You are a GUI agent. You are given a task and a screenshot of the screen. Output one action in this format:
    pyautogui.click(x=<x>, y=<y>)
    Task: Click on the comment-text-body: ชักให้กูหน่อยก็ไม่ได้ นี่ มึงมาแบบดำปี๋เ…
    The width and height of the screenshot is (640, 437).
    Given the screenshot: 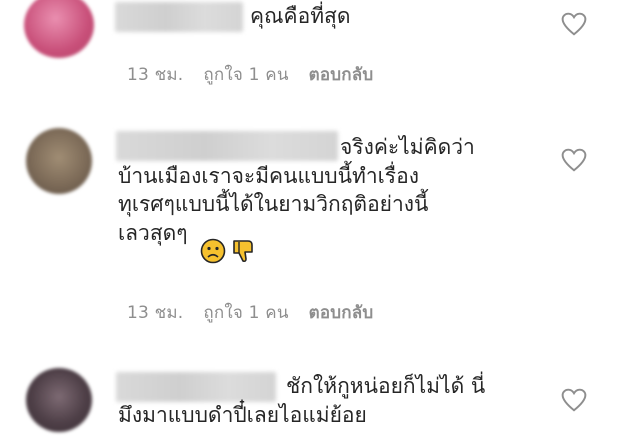 What is the action you would take?
    pyautogui.click(x=302, y=400)
    